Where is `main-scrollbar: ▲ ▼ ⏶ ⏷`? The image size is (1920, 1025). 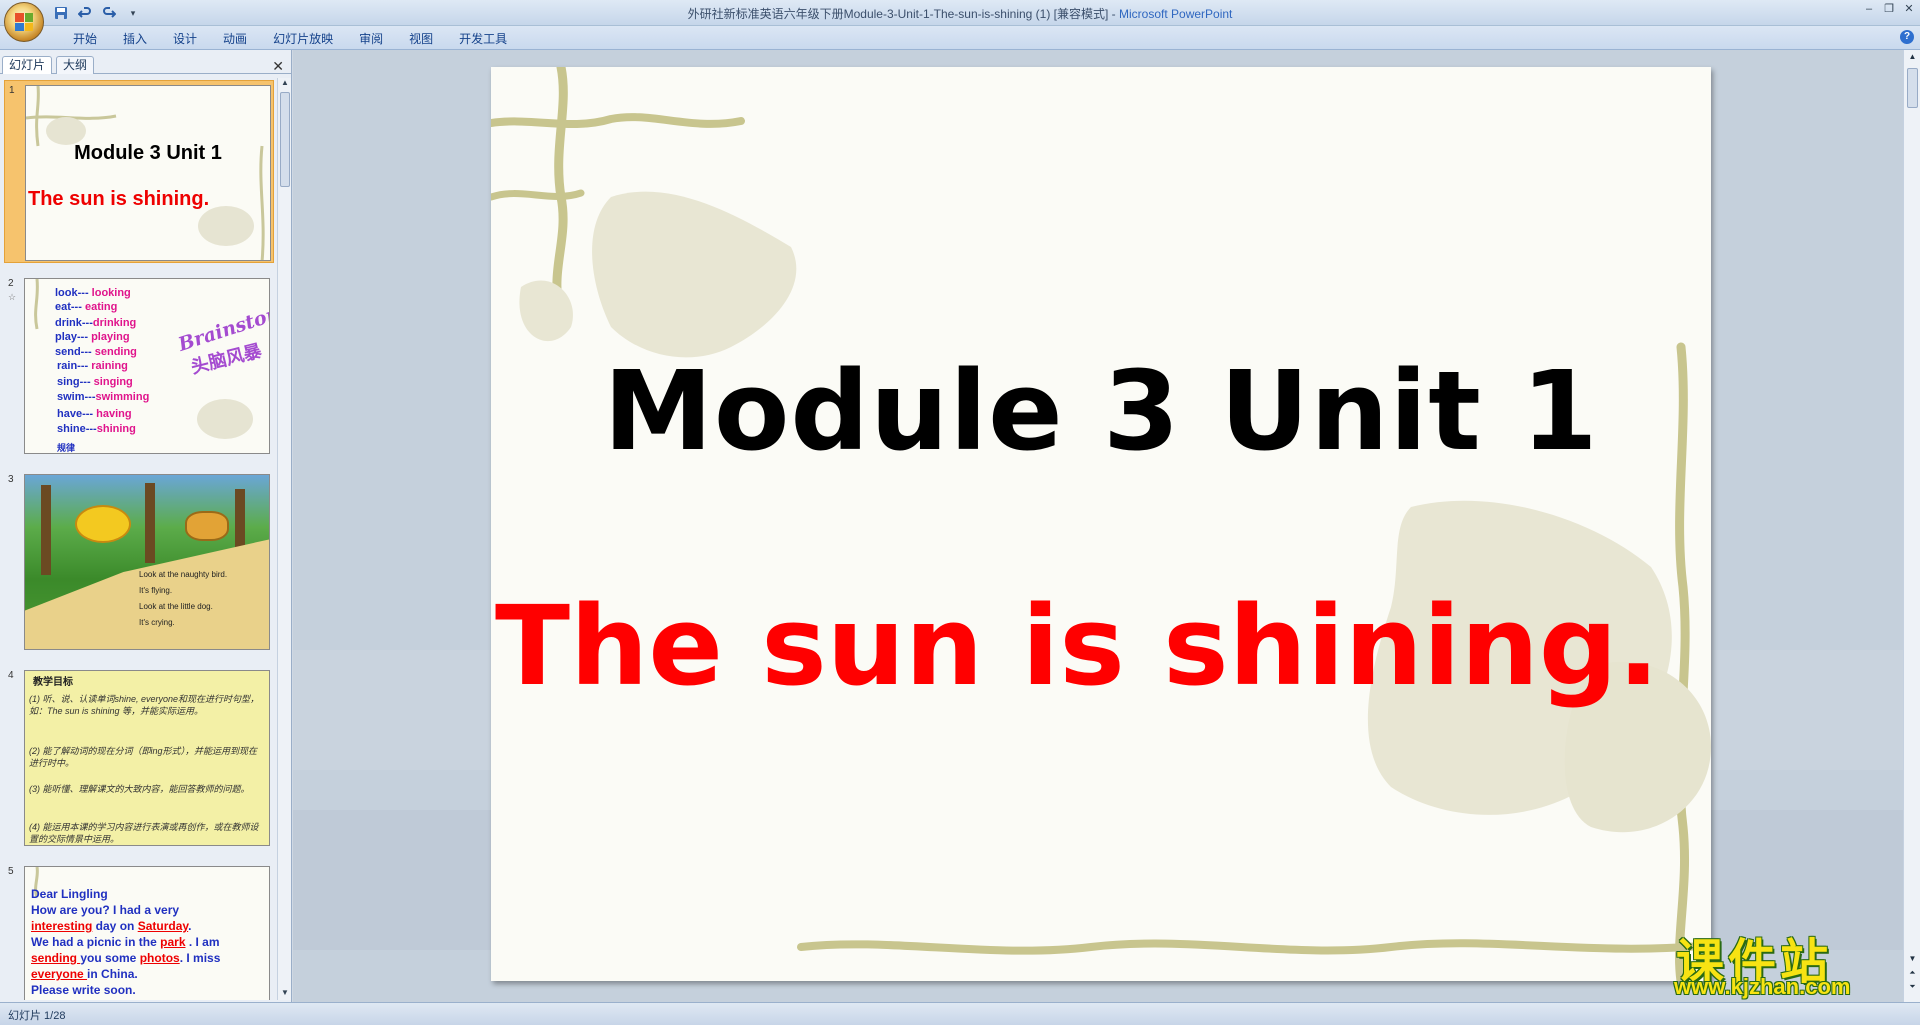 main-scrollbar: ▲ ▼ ⏶ ⏷ is located at coordinates (1911, 526).